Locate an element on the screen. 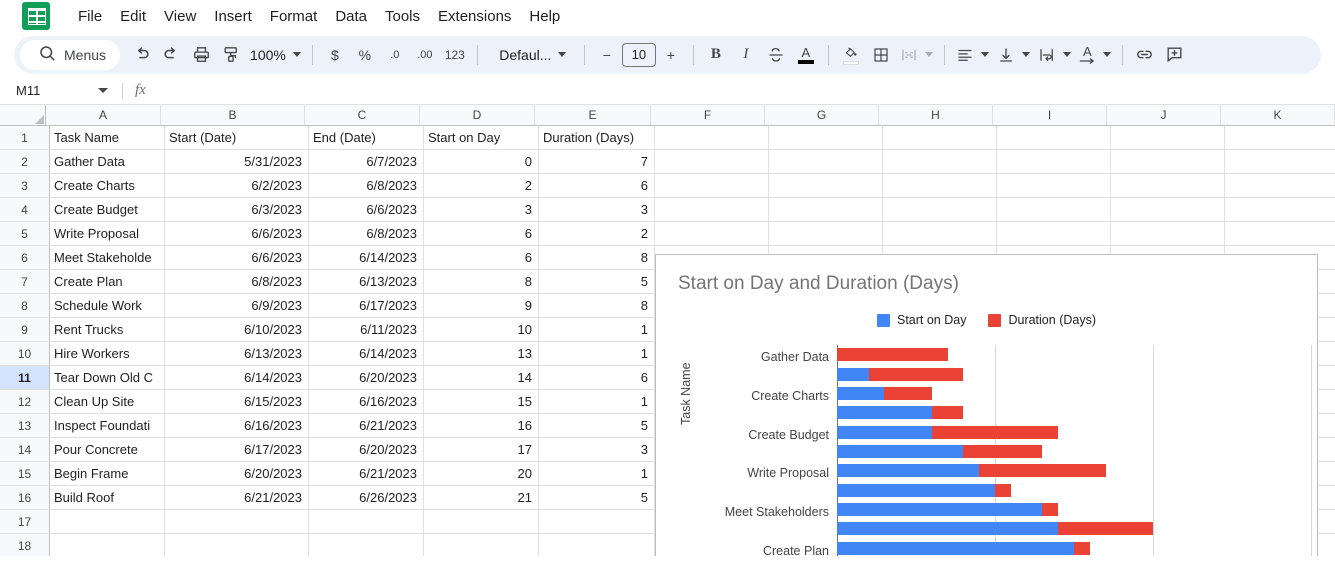 Image resolution: width=1335 pixels, height=576 pixels. row-header-18: 18 is located at coordinates (25, 545).